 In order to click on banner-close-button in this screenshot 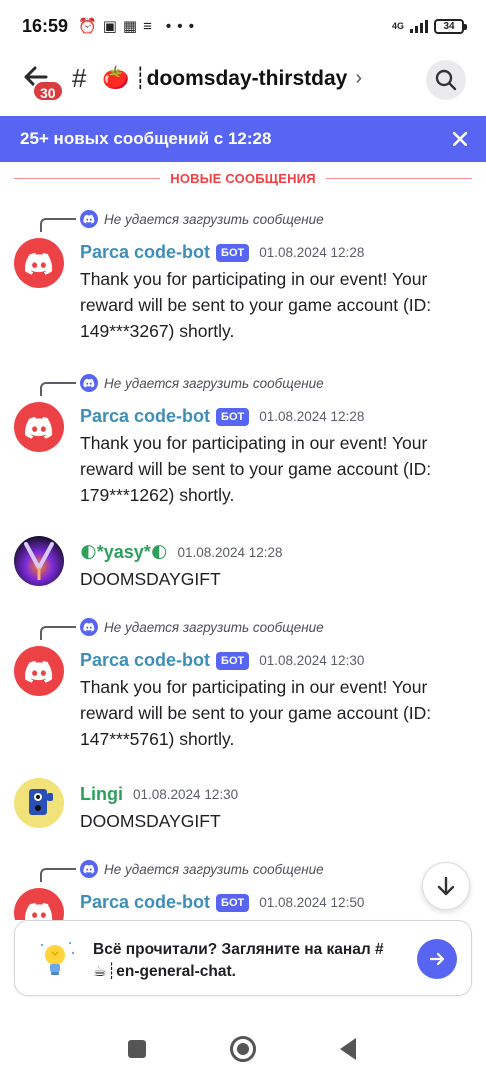, I will do `click(460, 139)`.